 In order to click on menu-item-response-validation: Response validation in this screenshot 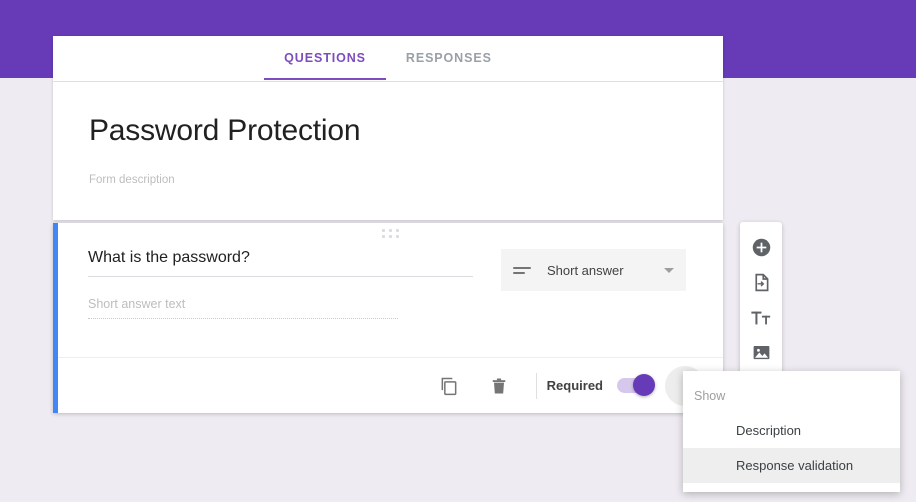, I will do `click(791, 465)`.